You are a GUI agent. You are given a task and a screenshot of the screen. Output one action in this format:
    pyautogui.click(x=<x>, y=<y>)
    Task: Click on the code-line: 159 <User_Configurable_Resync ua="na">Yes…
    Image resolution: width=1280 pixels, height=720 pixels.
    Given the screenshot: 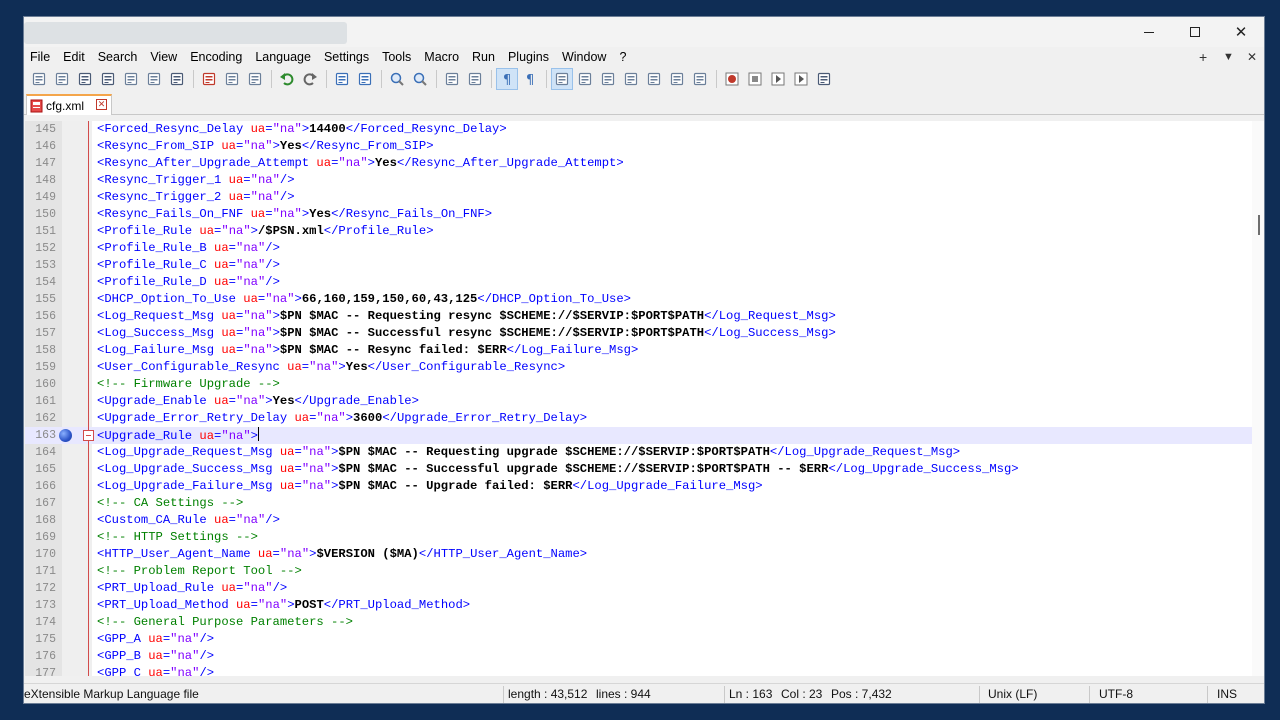 What is the action you would take?
    pyautogui.click(x=638, y=367)
    